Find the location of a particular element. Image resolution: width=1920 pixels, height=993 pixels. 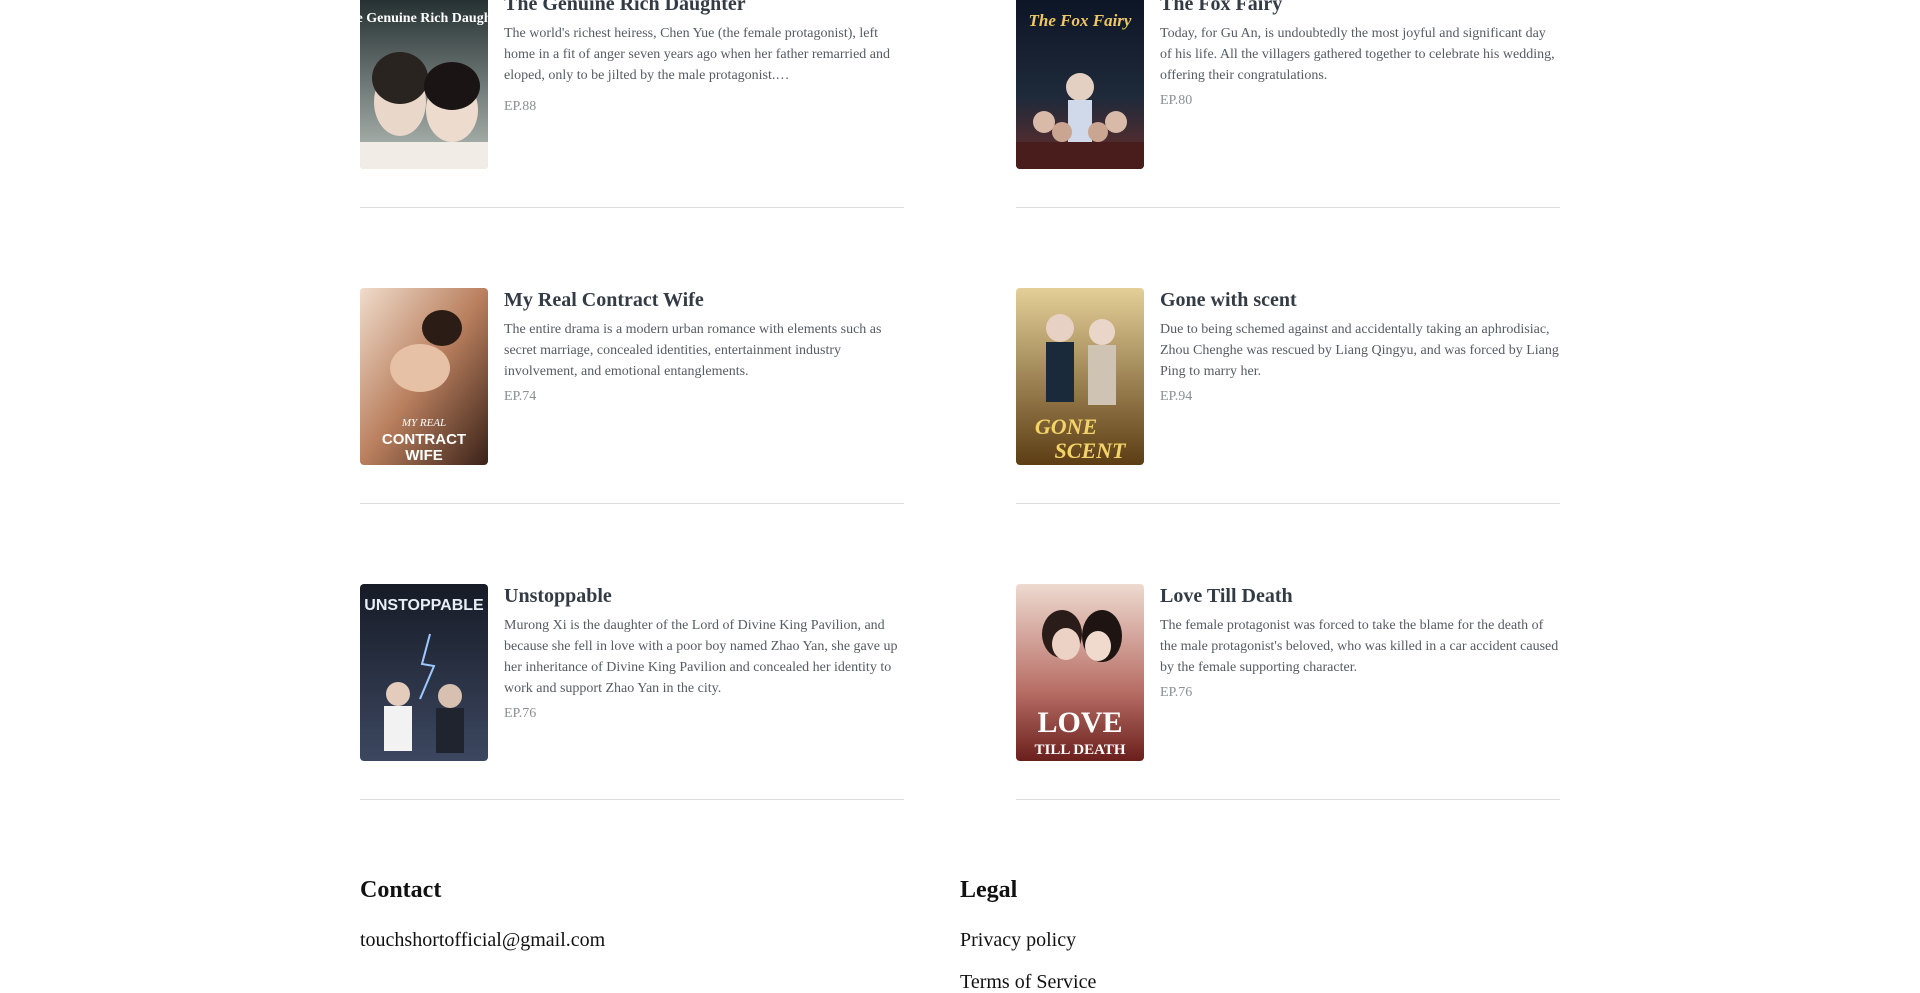

poster-title-text: The Genuine Rich Daughter is located at coordinates (424, 18).